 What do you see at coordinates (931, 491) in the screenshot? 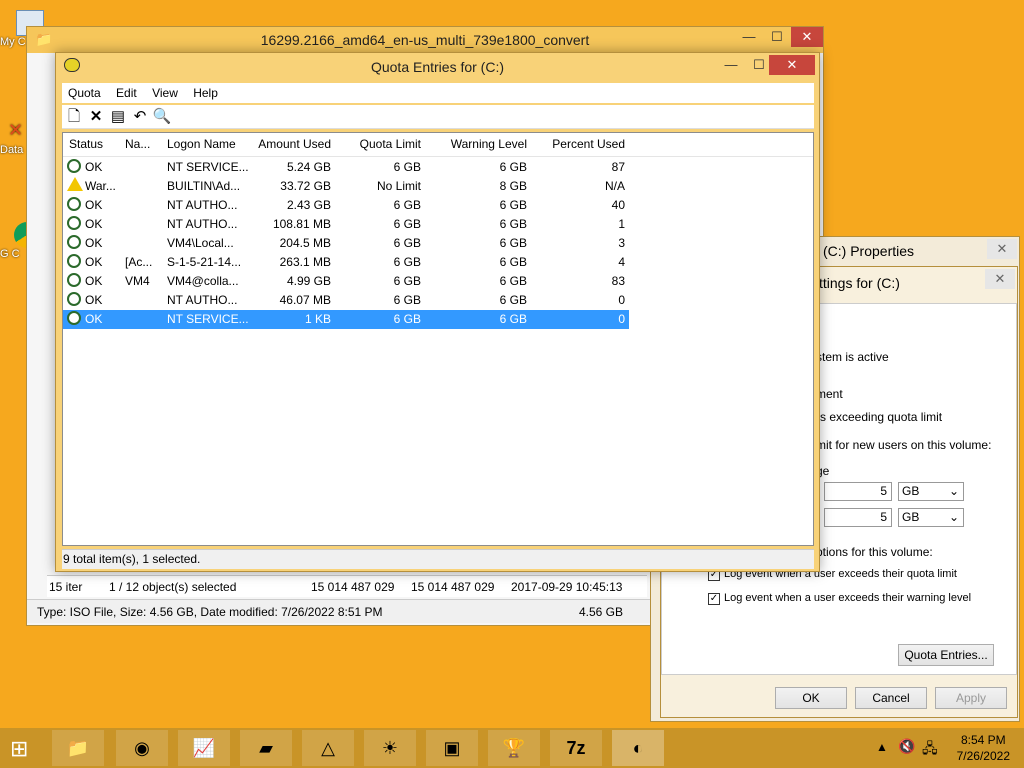
I see `limit-unit-select: GB ⌄` at bounding box center [931, 491].